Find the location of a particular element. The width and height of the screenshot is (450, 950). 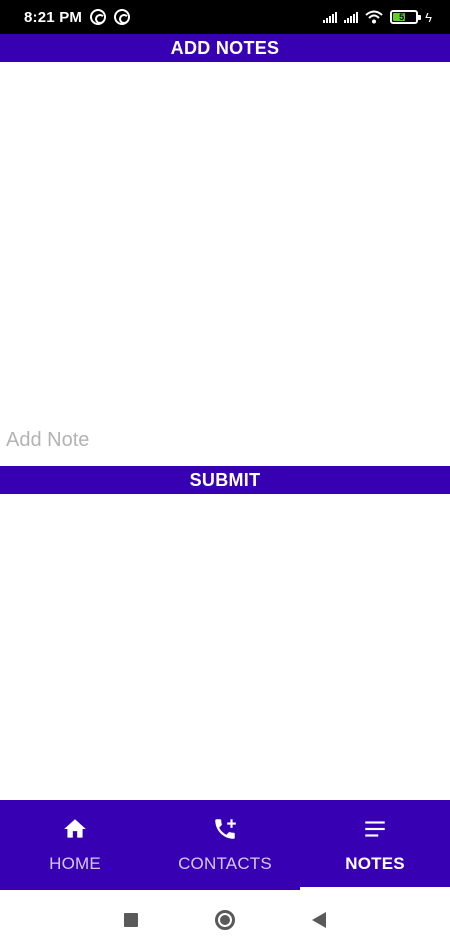

system-navigation is located at coordinates (225, 920).